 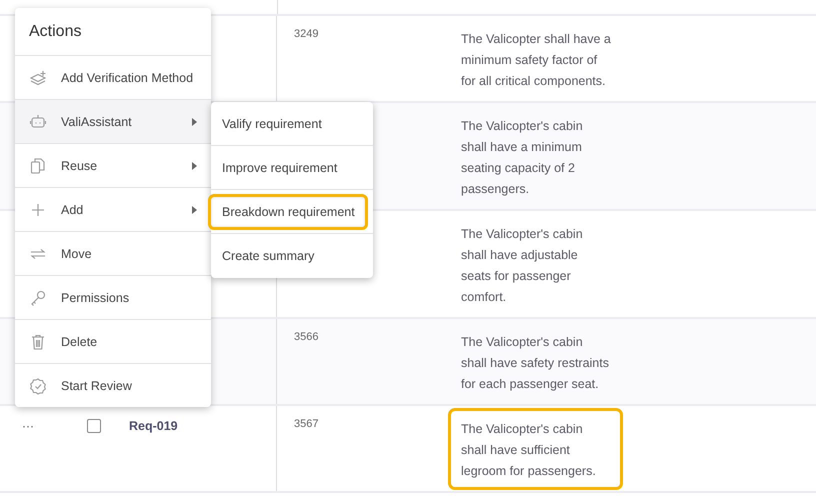 I want to click on number-cell: 3249, so click(x=306, y=34).